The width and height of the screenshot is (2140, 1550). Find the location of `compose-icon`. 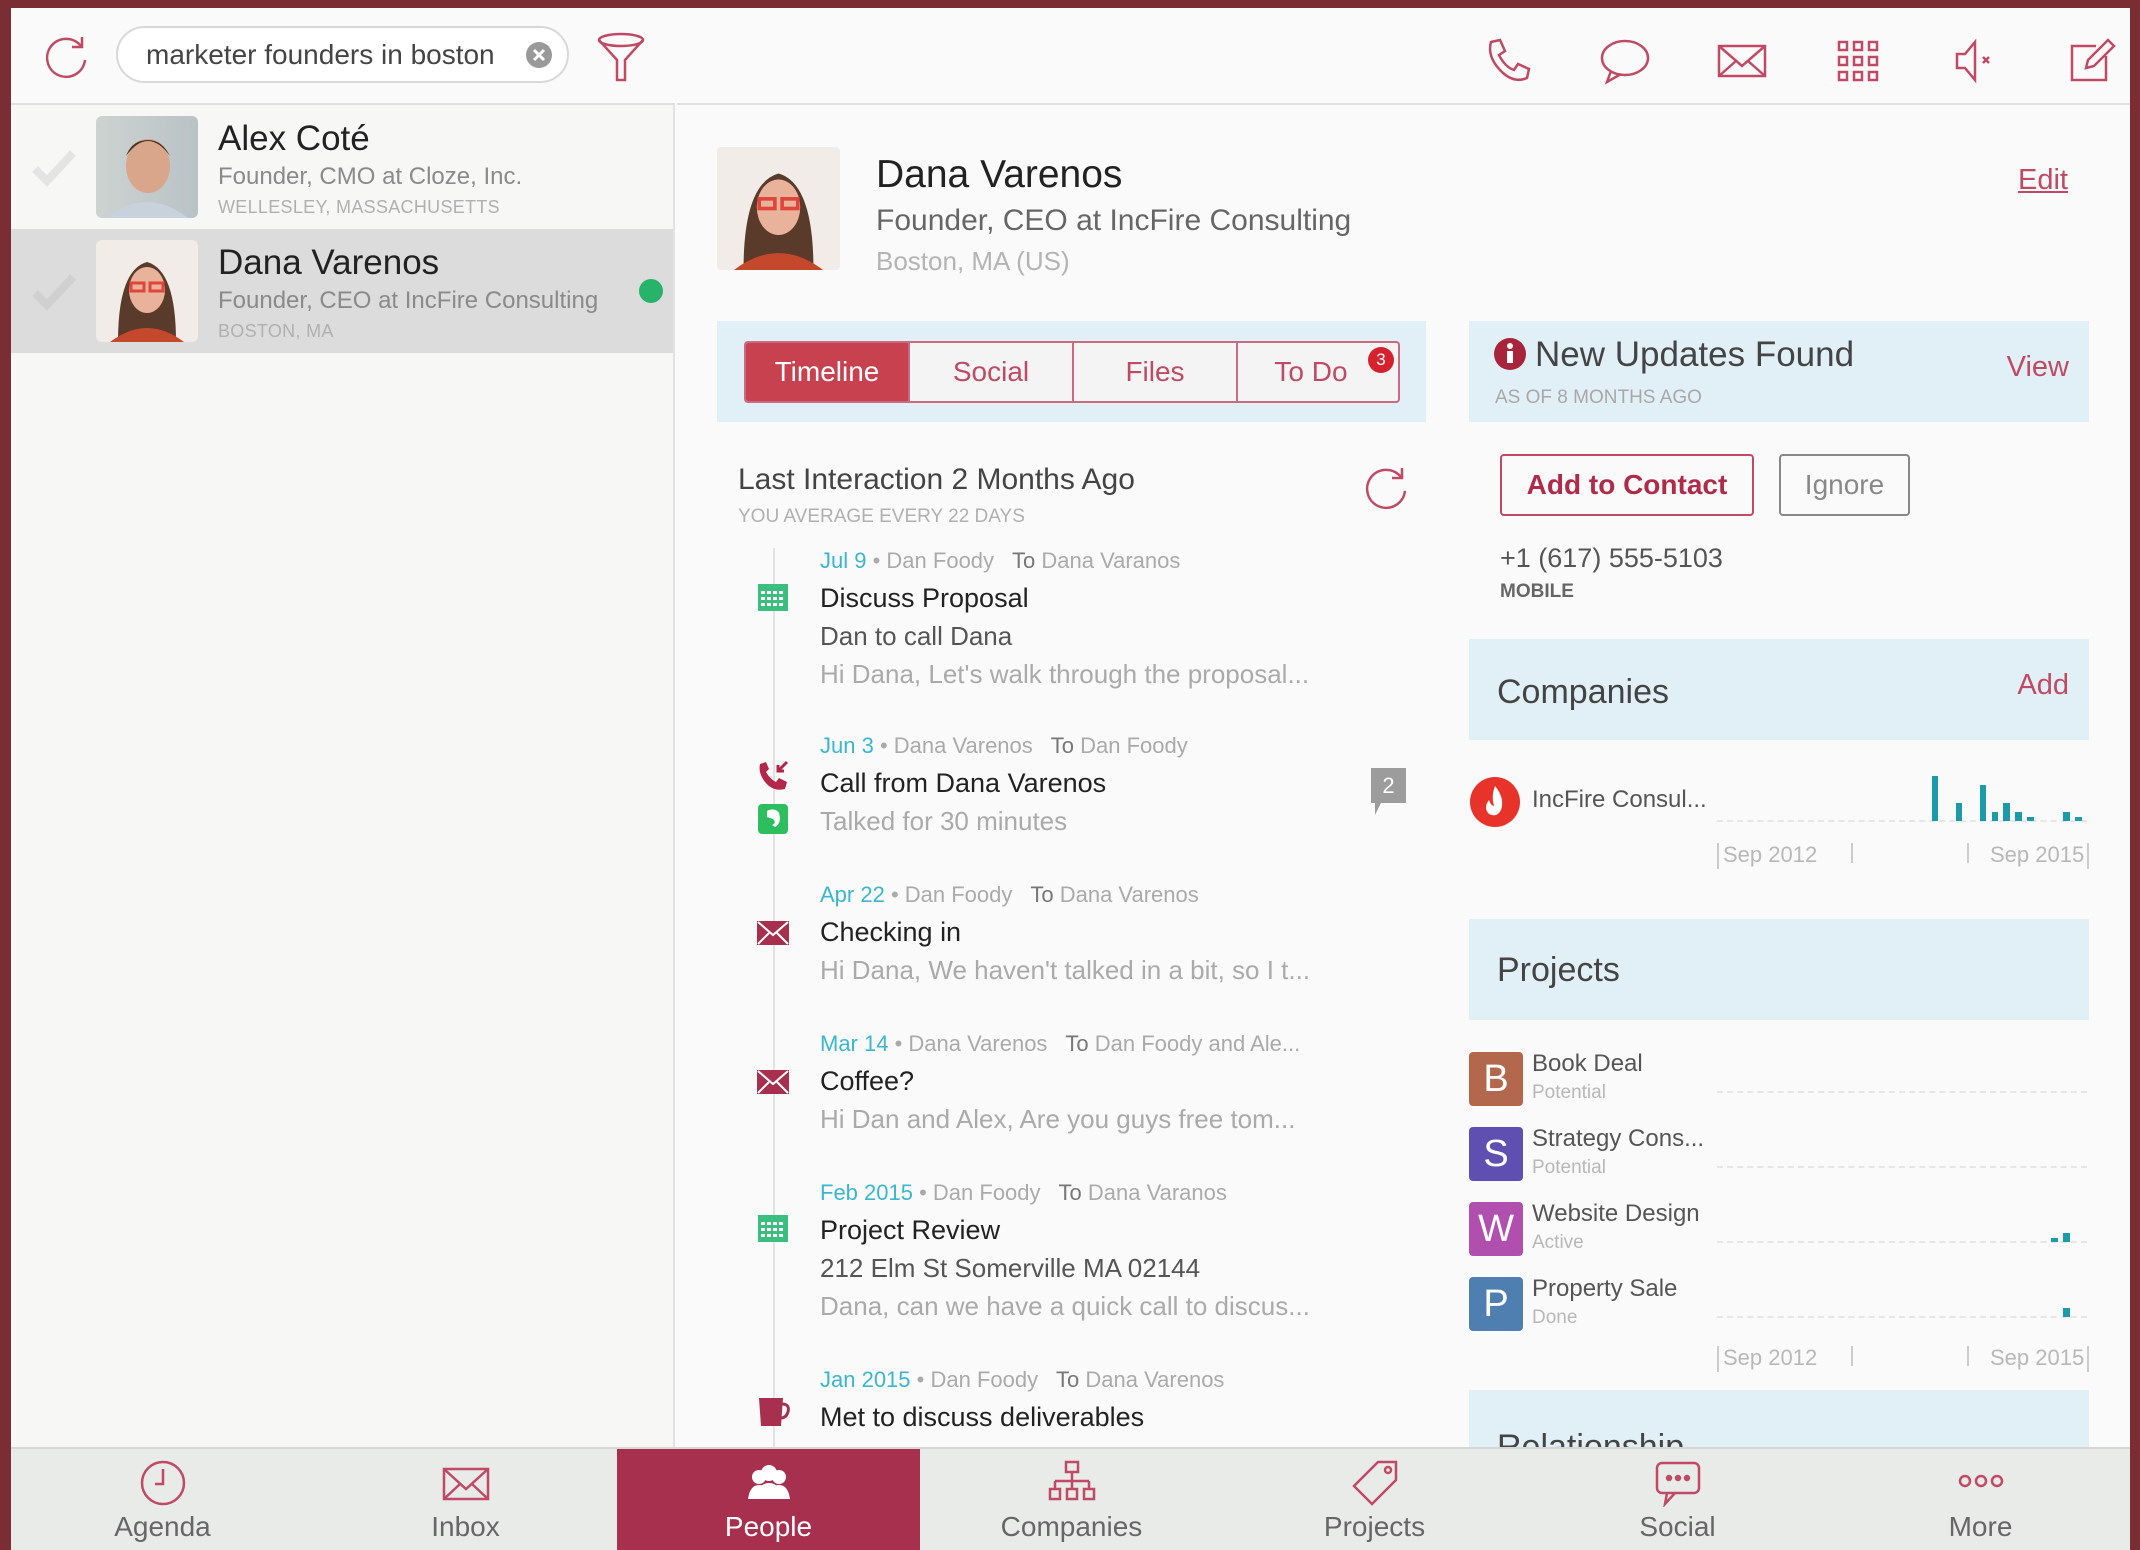

compose-icon is located at coordinates (2091, 61).